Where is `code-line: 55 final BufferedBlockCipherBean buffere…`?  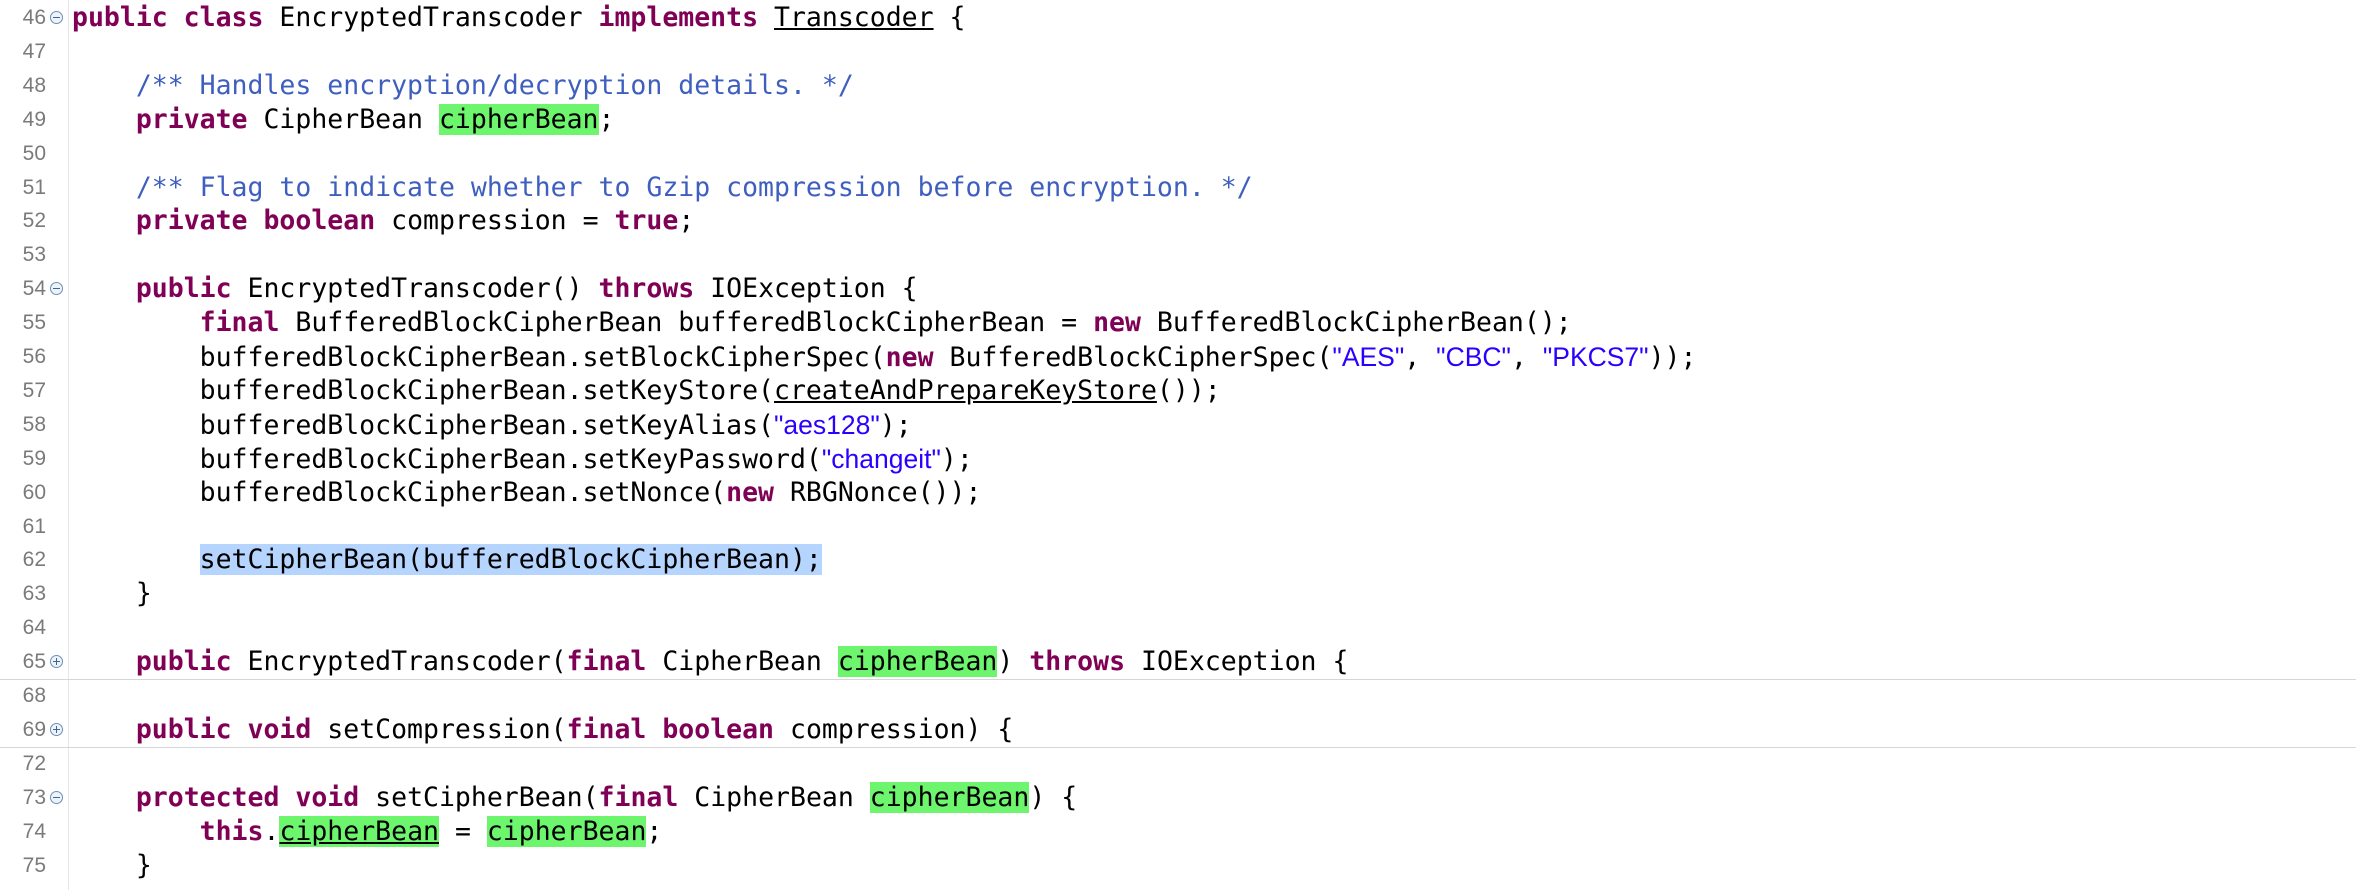 code-line: 55 final BufferedBlockCipherBean buffere… is located at coordinates (1178, 323).